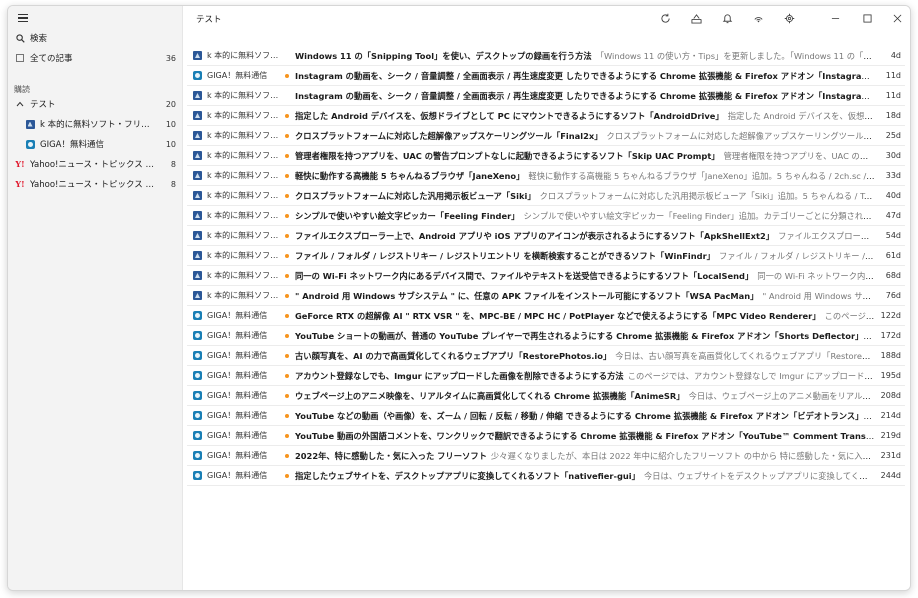 The width and height of the screenshot is (918, 598). I want to click on unread-count: 10, so click(170, 144).